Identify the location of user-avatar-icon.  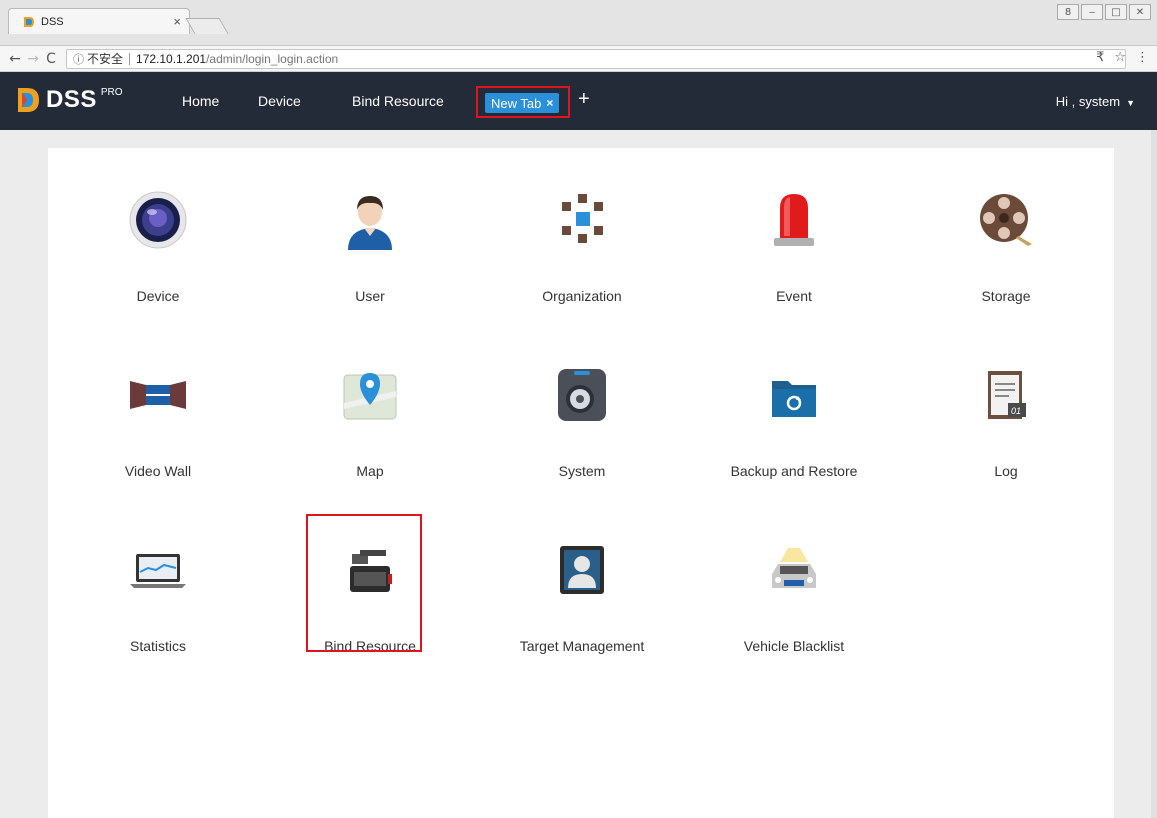
(370, 223).